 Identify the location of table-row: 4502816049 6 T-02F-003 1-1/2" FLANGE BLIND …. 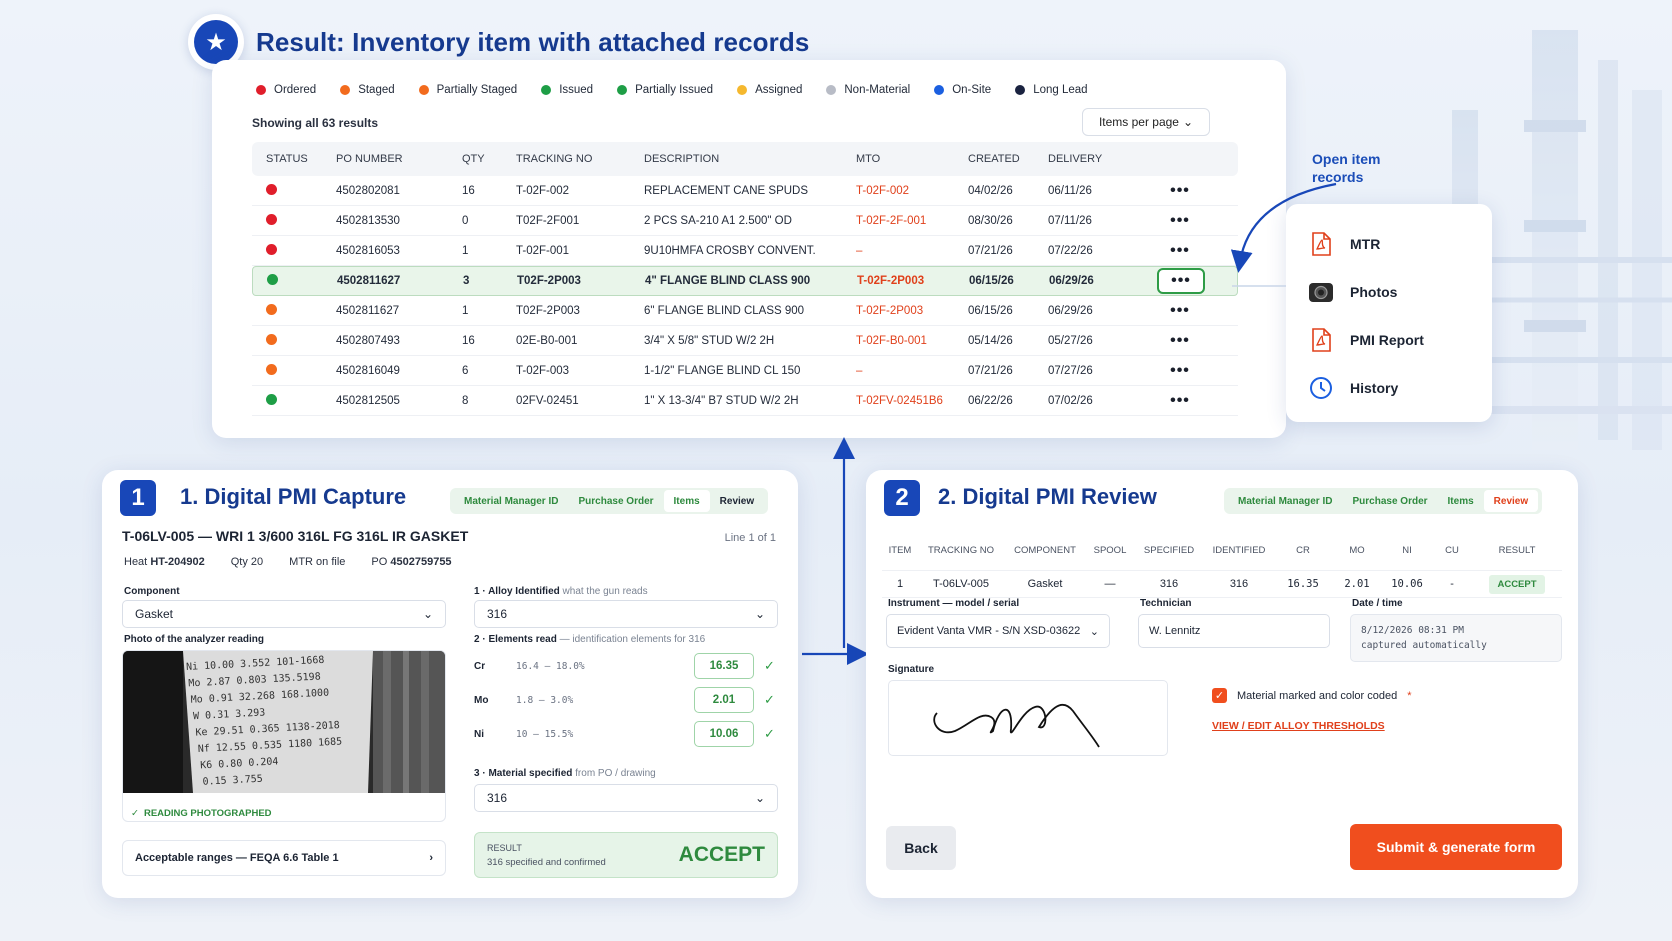
(745, 371).